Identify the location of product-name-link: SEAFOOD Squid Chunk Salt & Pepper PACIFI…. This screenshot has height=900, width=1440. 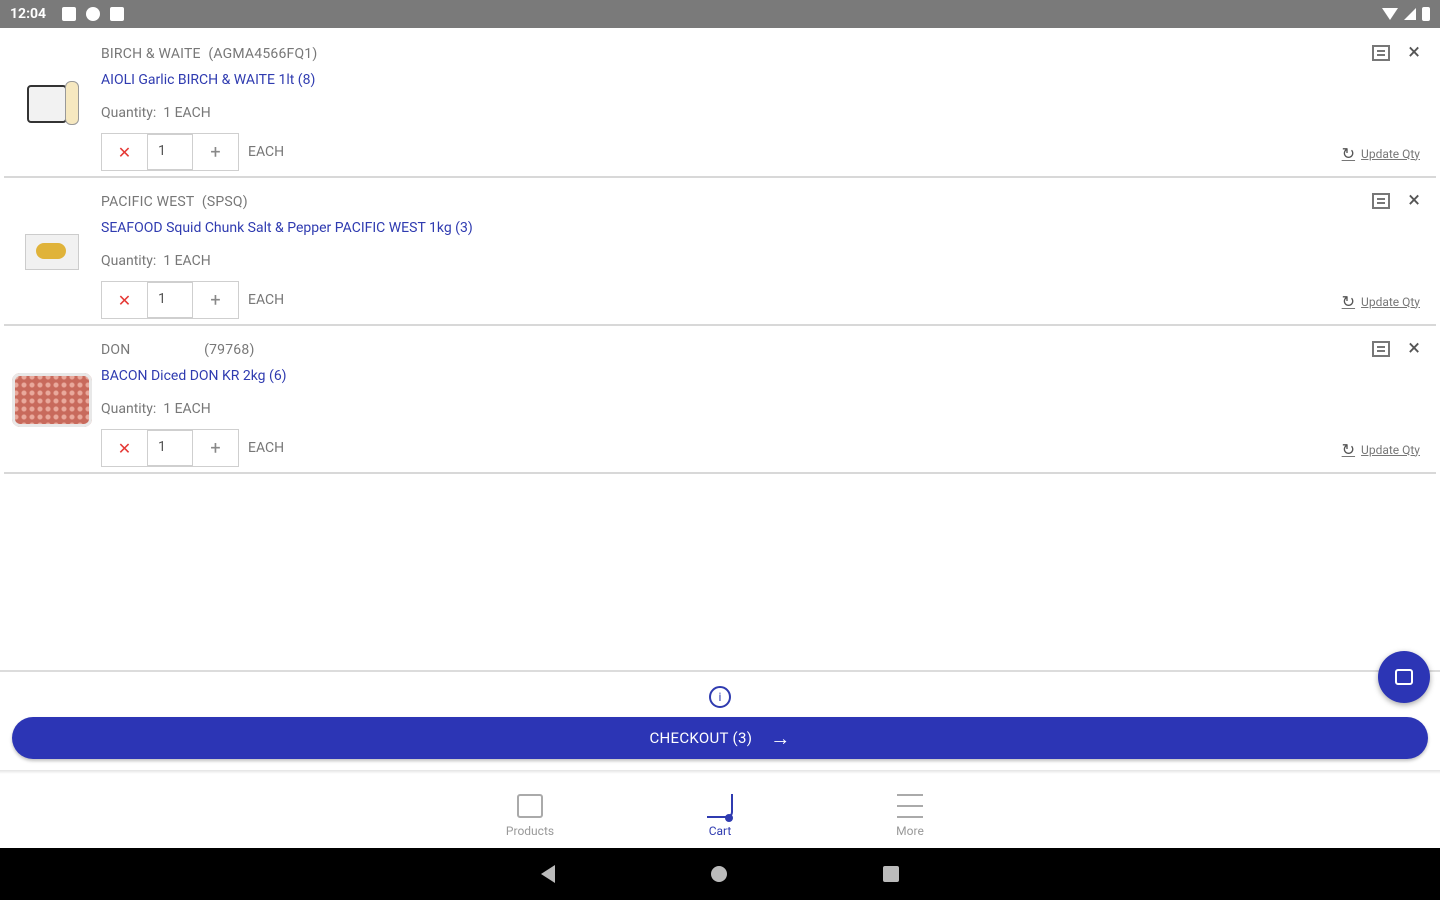
(287, 228).